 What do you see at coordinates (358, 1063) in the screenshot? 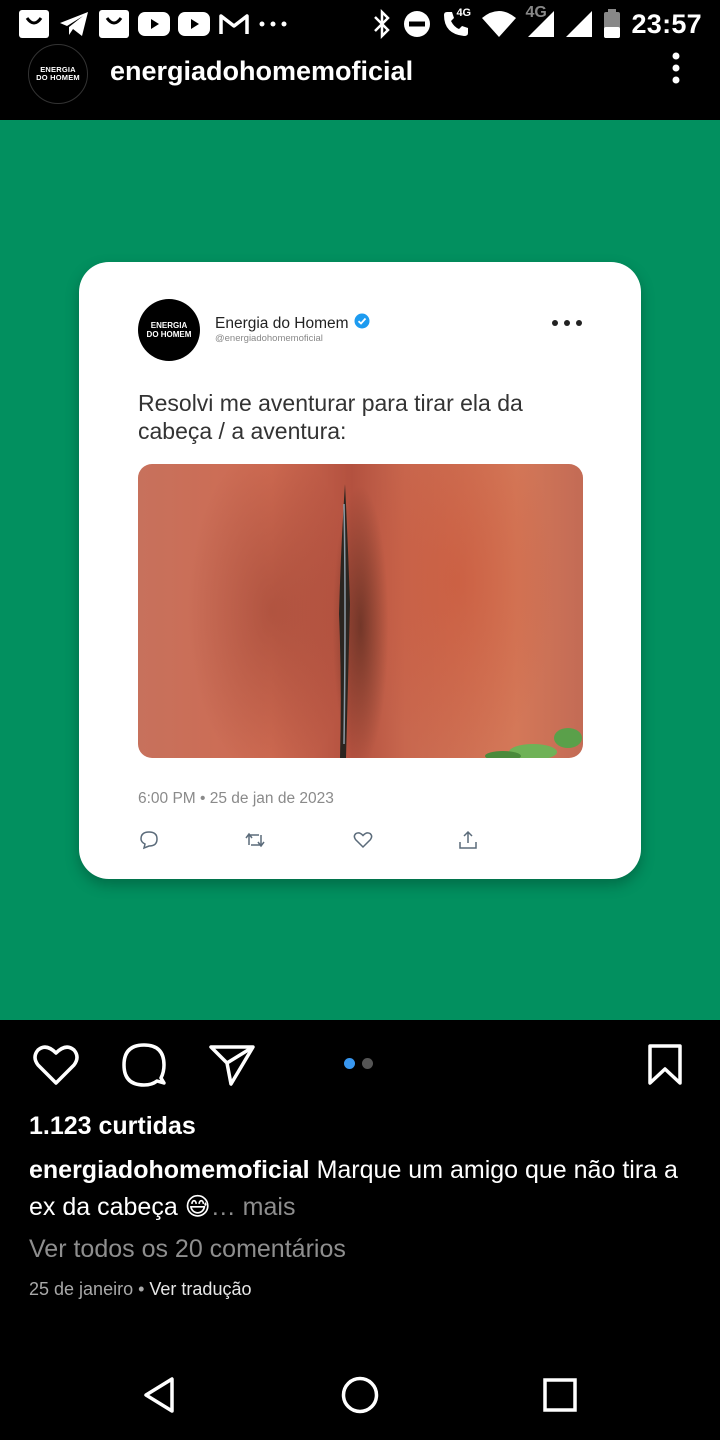
I see `carousel-indicator` at bounding box center [358, 1063].